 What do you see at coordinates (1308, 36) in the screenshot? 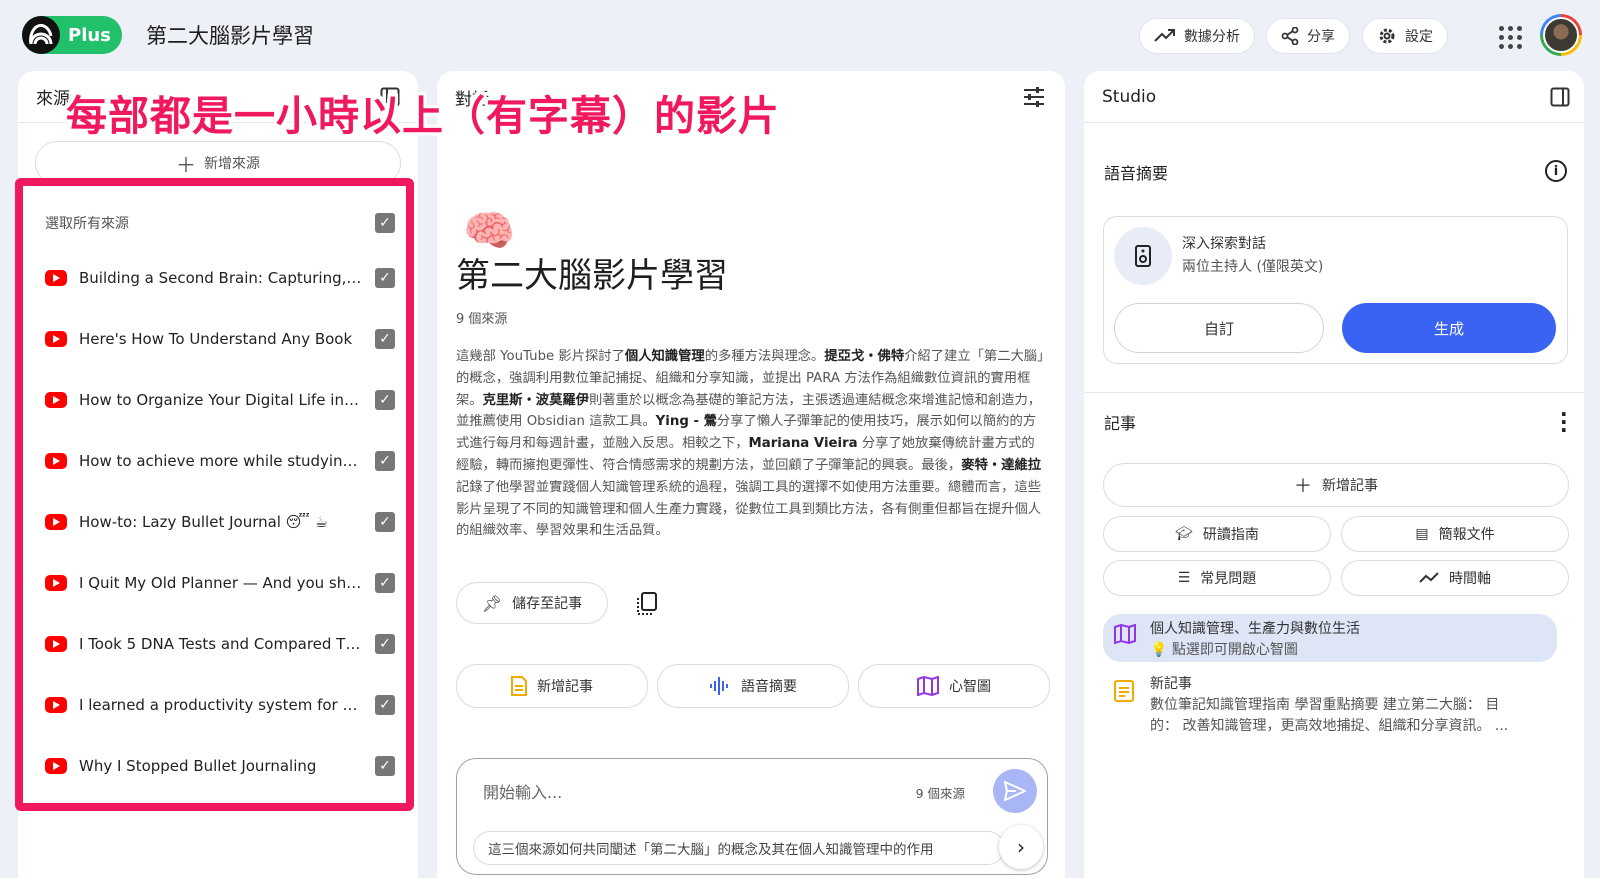
I see `share-button: 分享` at bounding box center [1308, 36].